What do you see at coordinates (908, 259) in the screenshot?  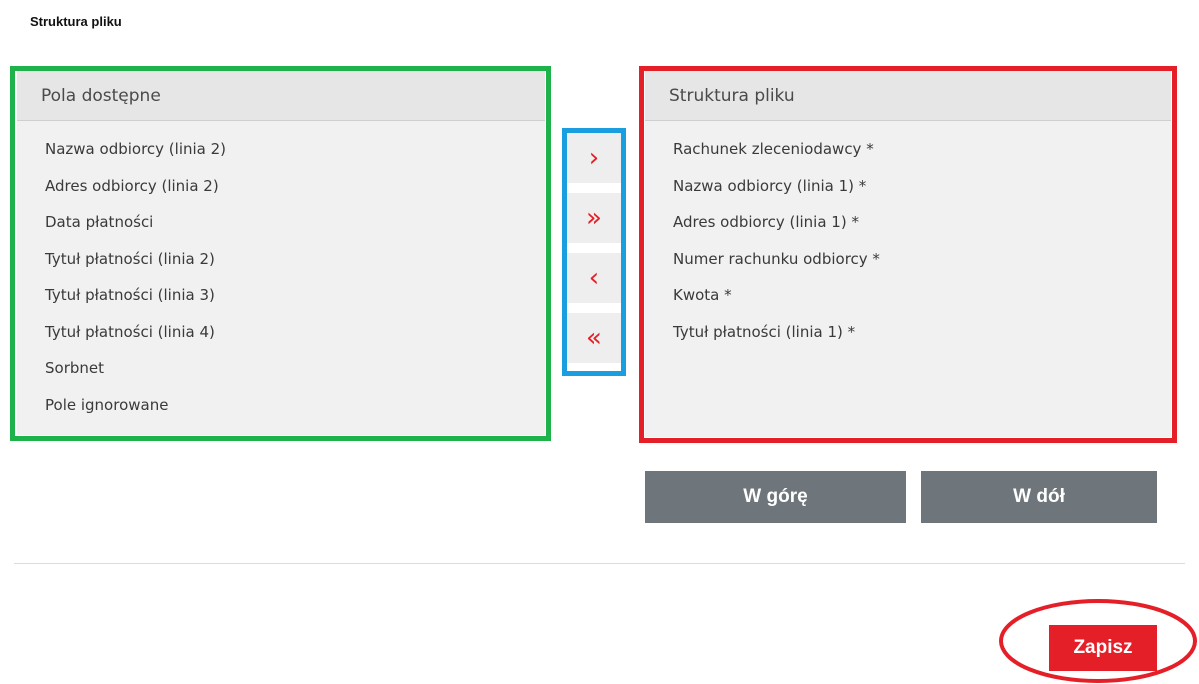 I see `list-item: Numer rachunku odbiorcy *` at bounding box center [908, 259].